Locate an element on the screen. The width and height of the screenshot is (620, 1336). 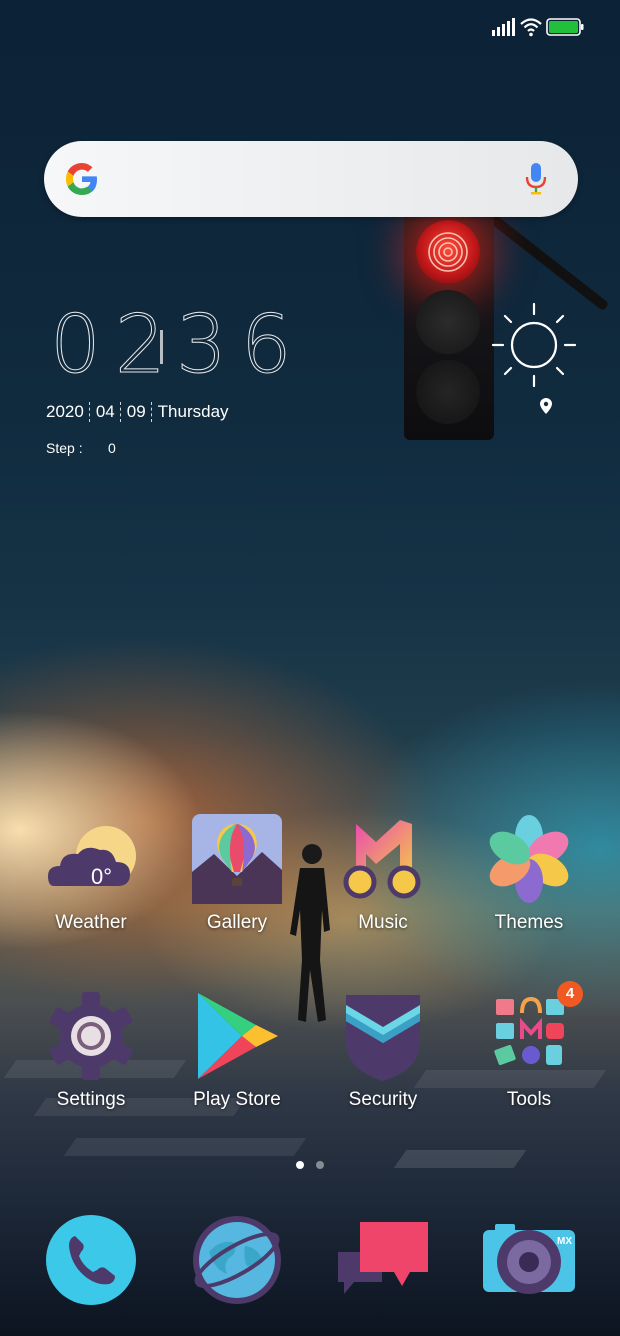
app-label: Themes is located at coordinates (529, 922).